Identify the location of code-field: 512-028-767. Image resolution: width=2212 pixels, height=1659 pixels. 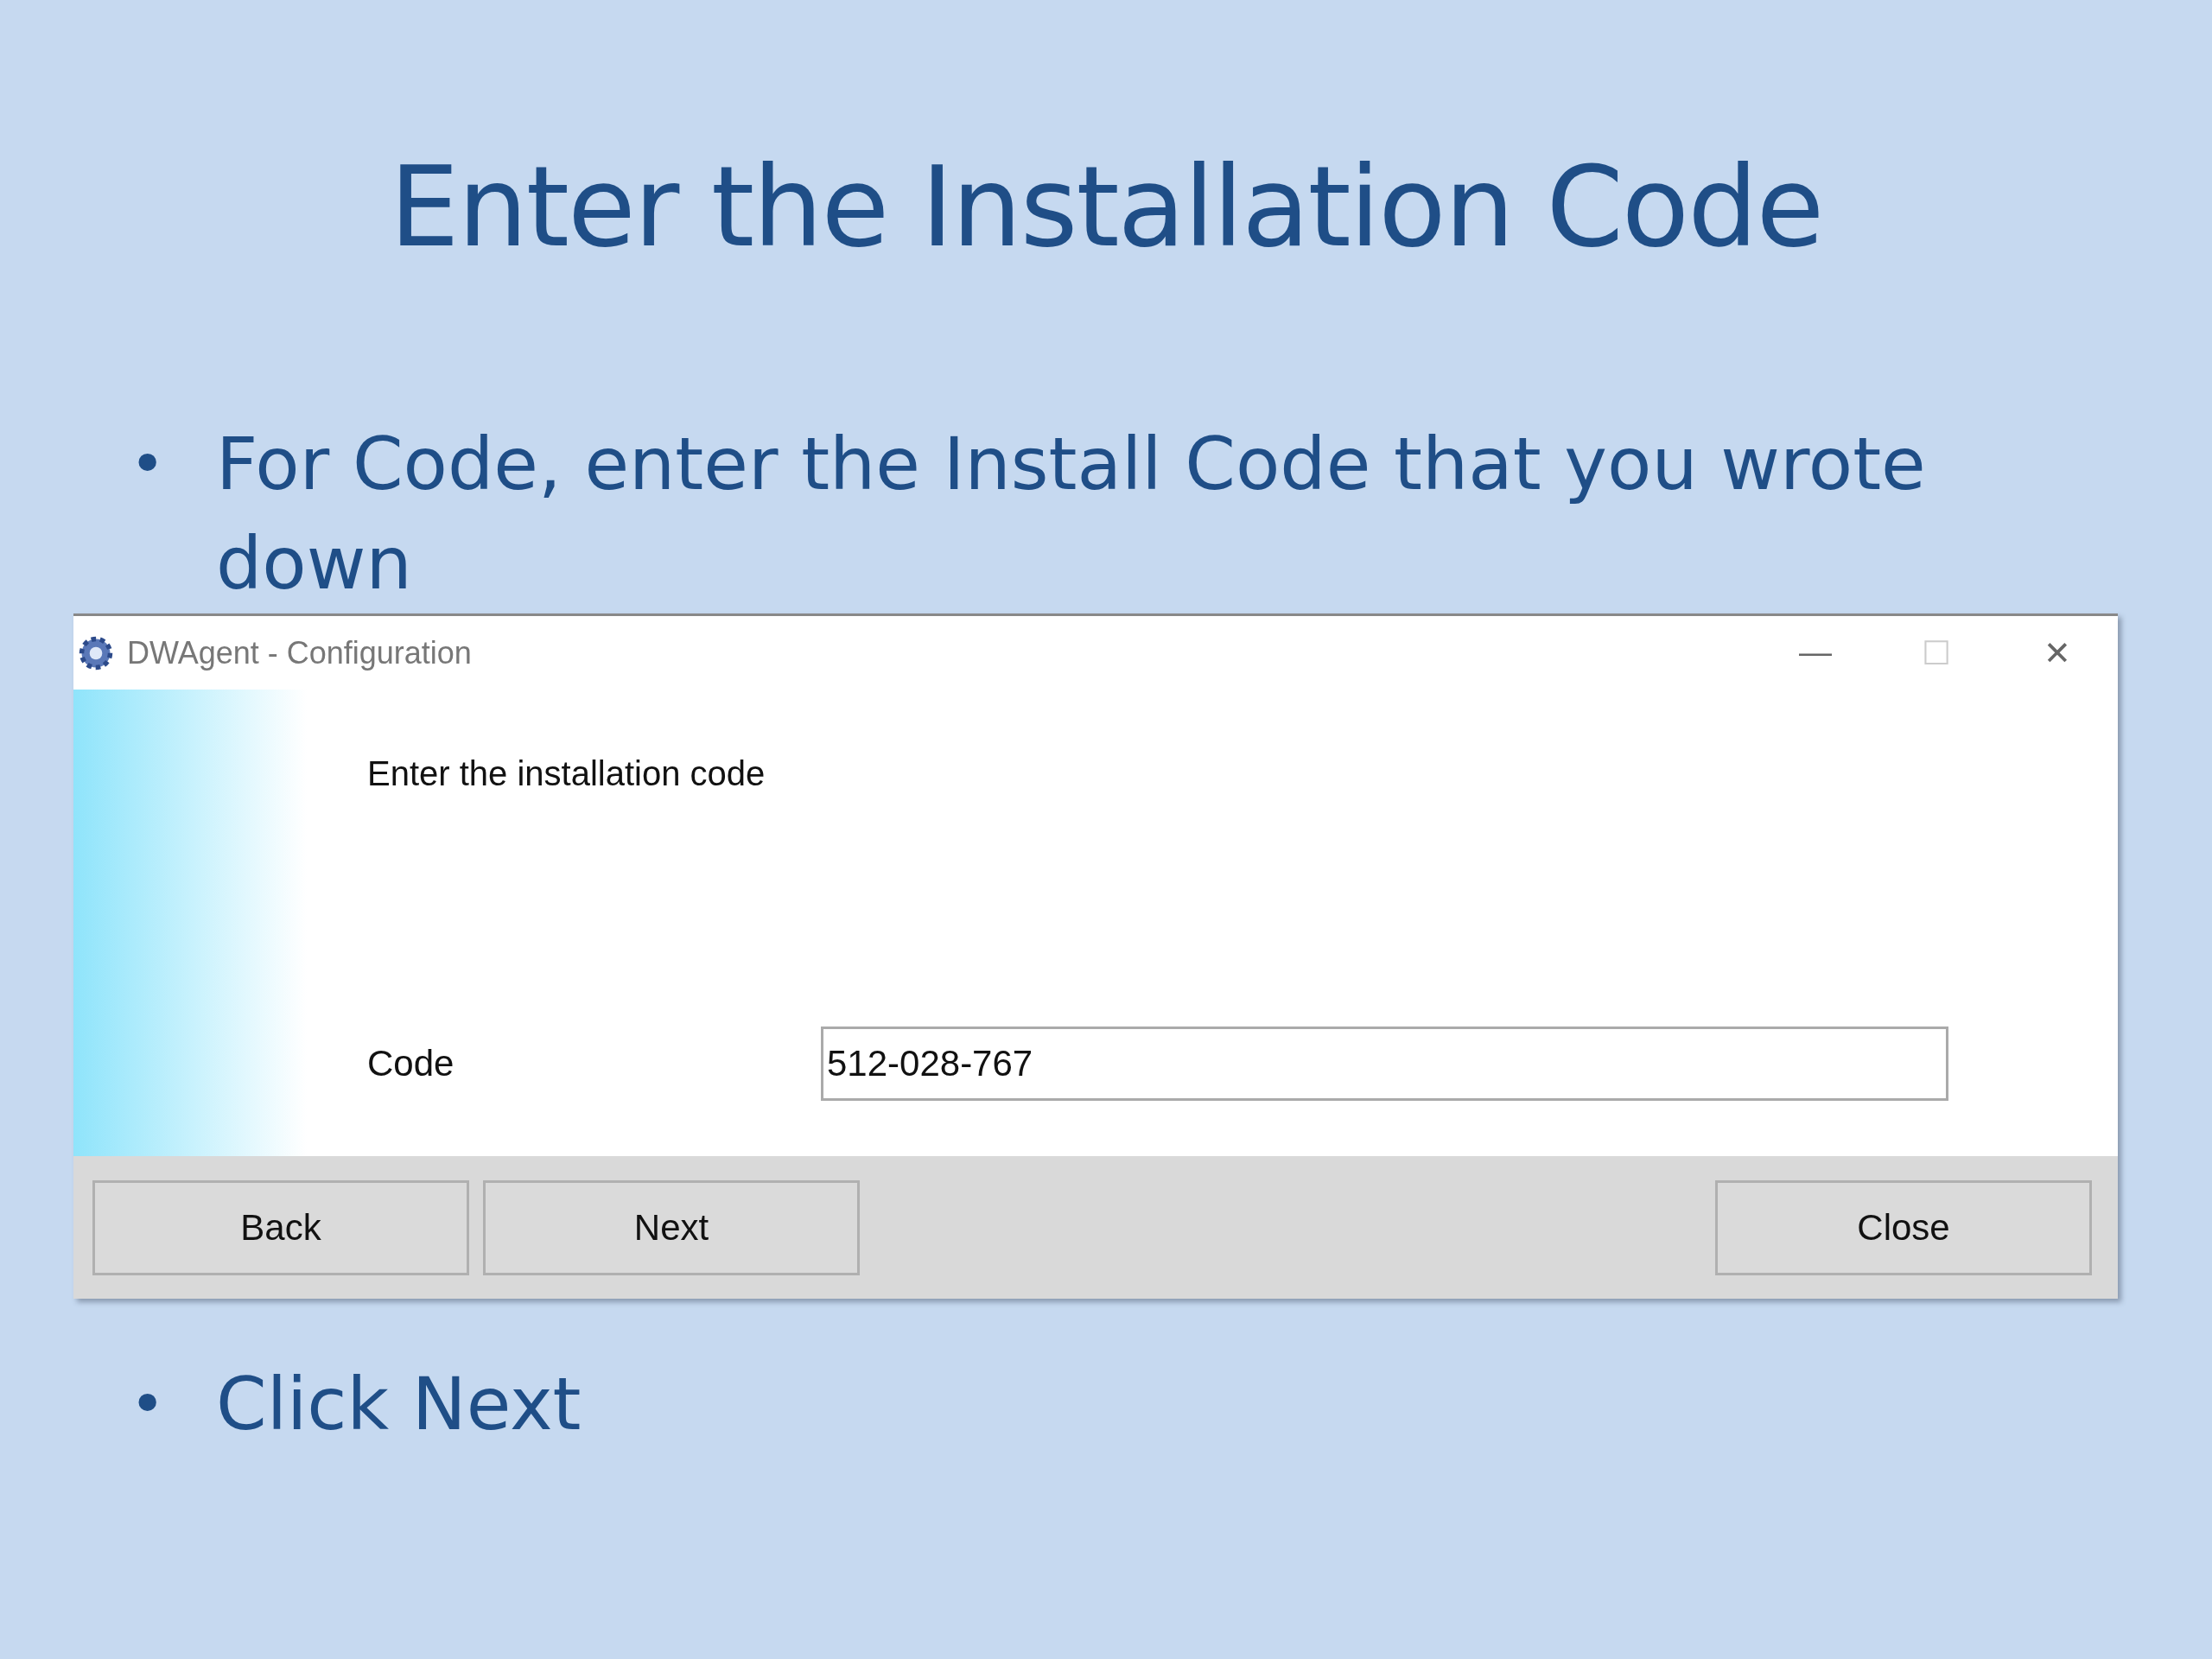
(1384, 1064).